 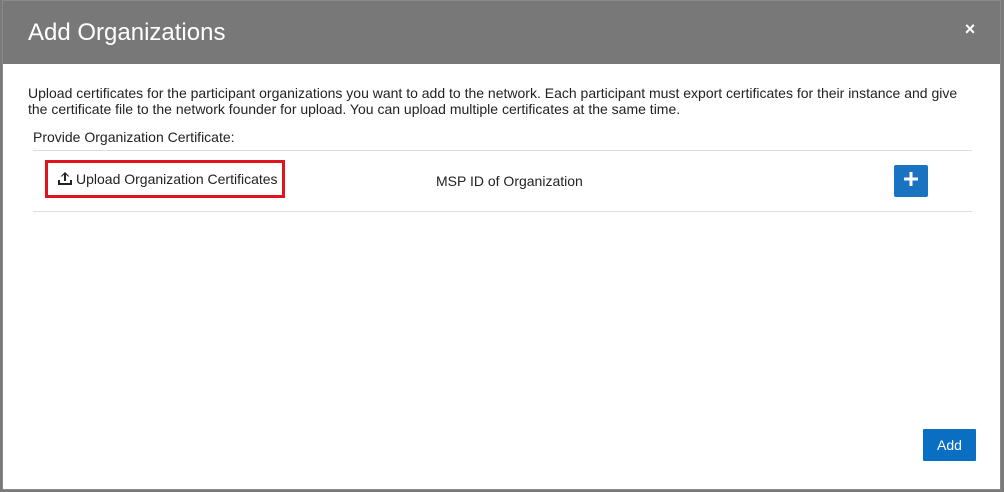 I want to click on upload-icon, so click(x=65, y=179).